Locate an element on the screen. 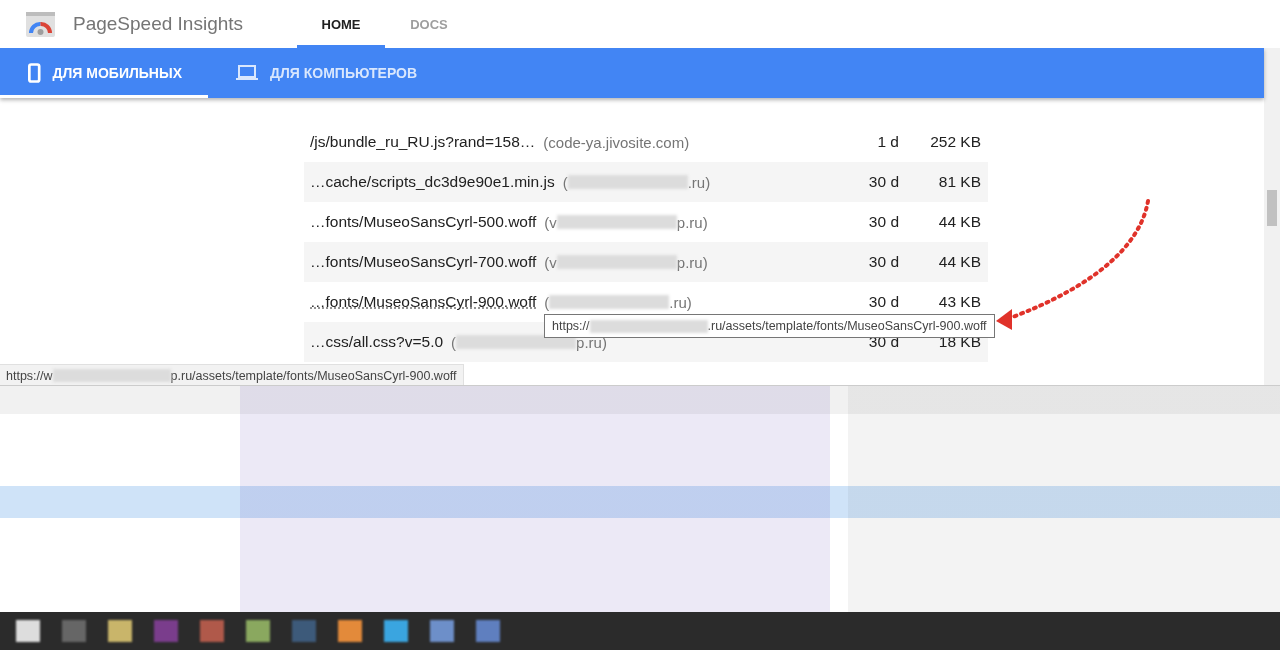 Image resolution: width=1280 pixels, height=650 pixels. device-tab: ДЛЯ МОБИЛЬНЫХ is located at coordinates (104, 73).